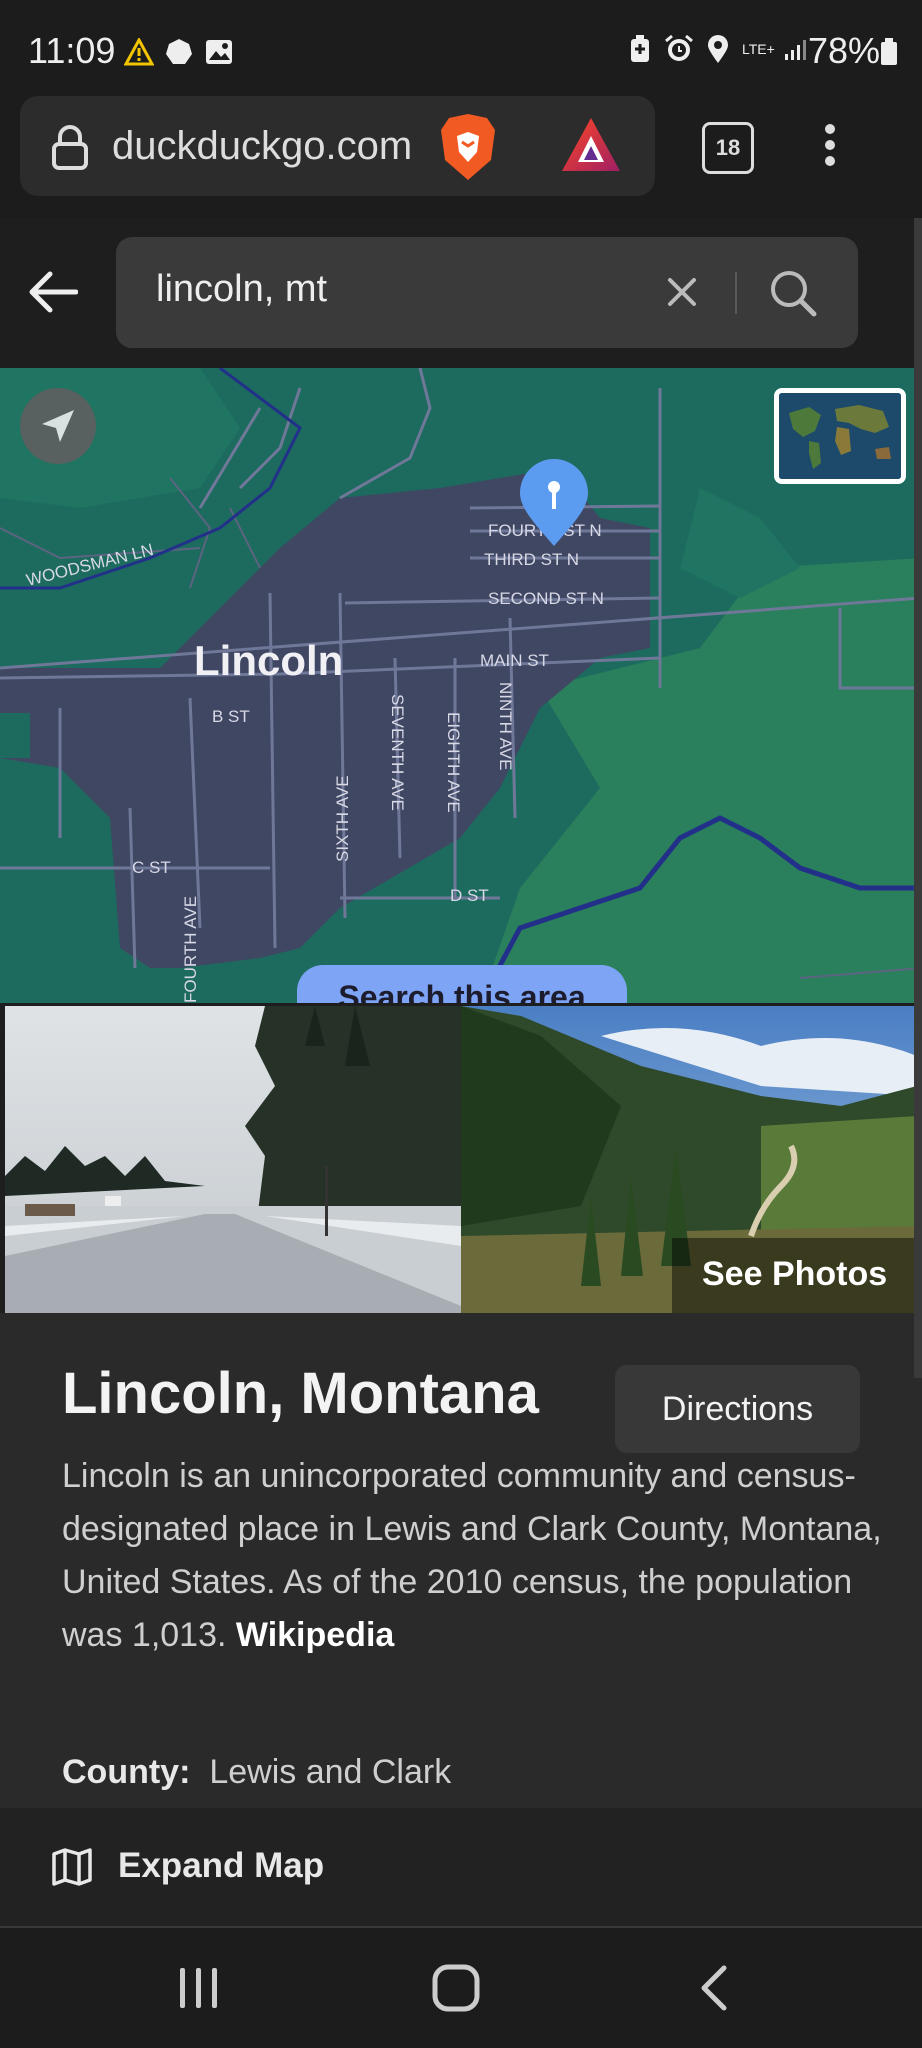 The width and height of the screenshot is (922, 2048). What do you see at coordinates (330, 1772) in the screenshot?
I see `county-value: Lewis and Clark` at bounding box center [330, 1772].